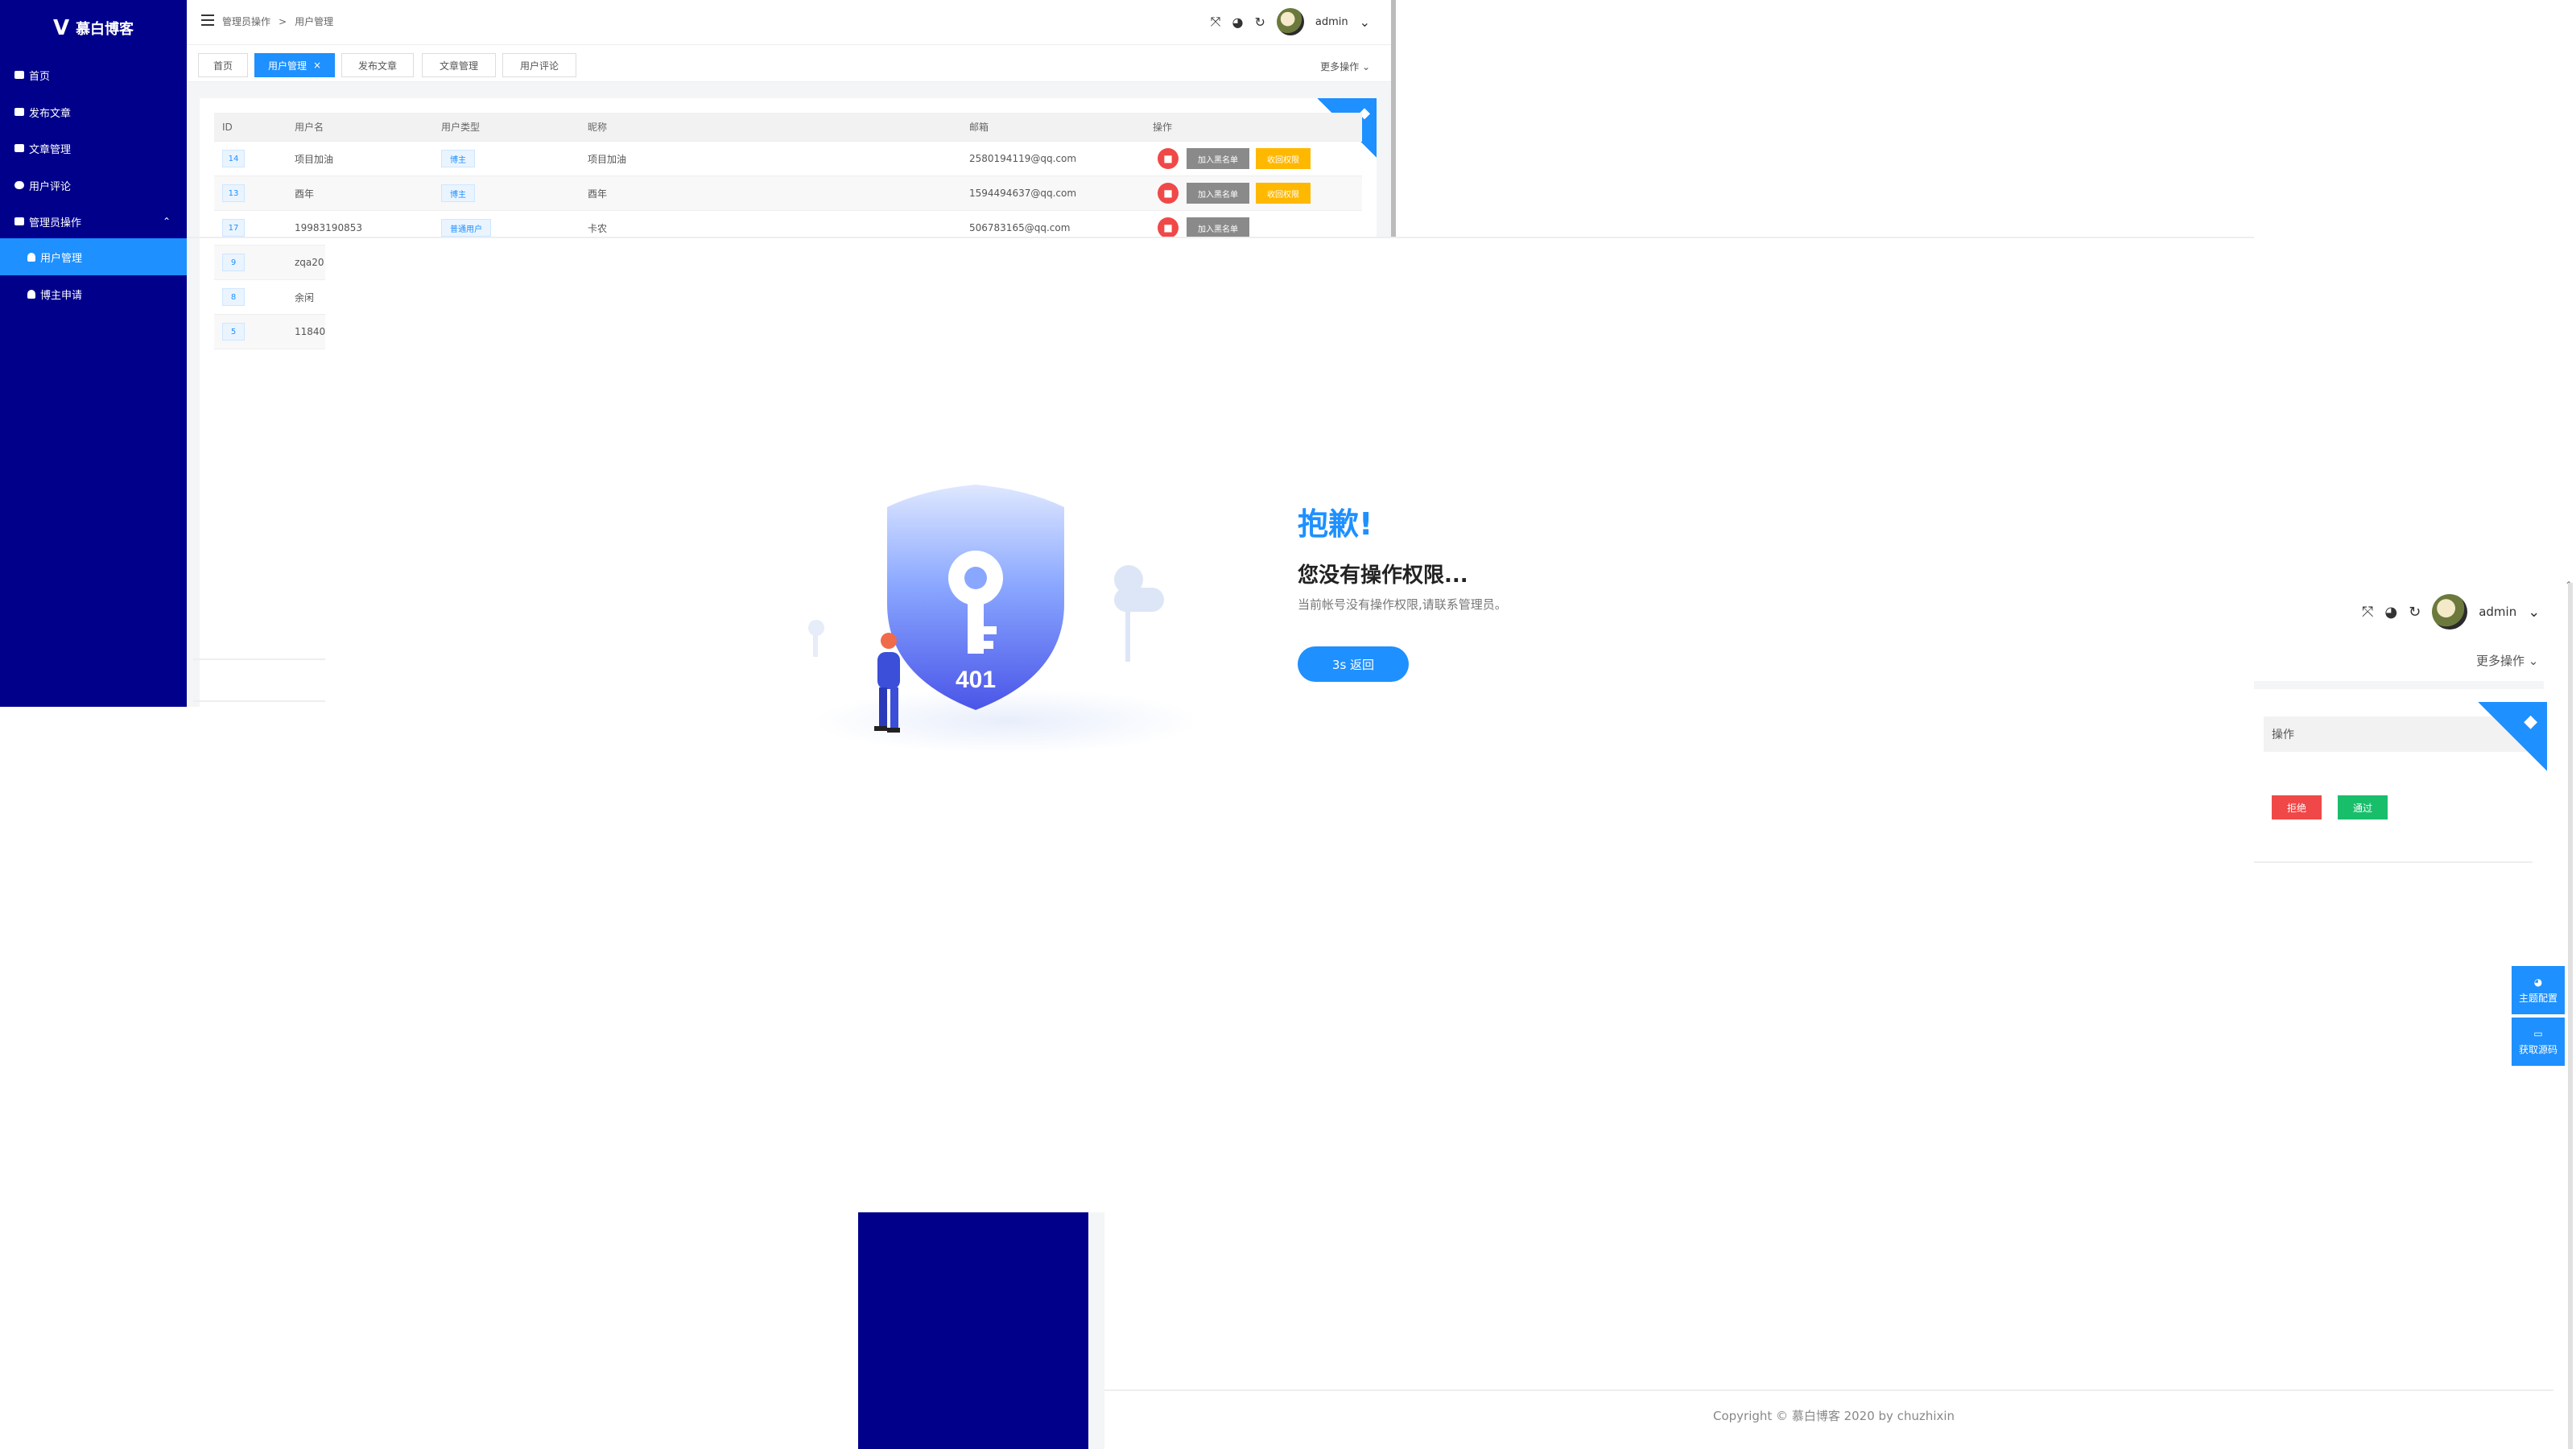 Image resolution: width=2576 pixels, height=1449 pixels. I want to click on approve-button: 通过, so click(2363, 807).